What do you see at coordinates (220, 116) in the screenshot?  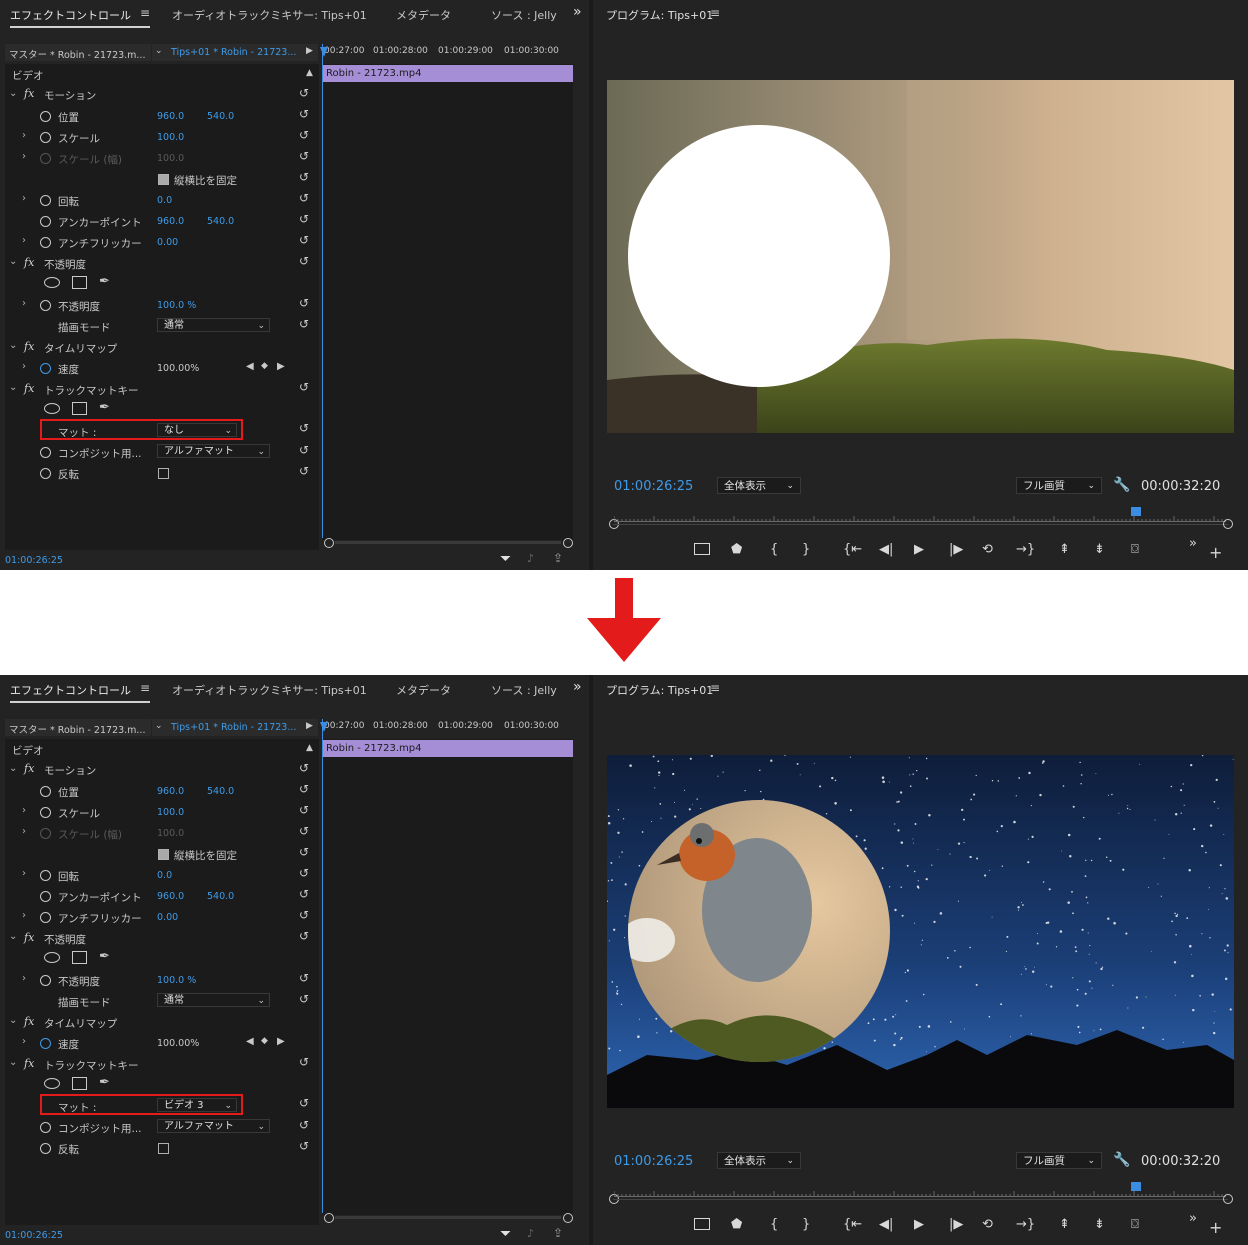 I see `position-y-value: 540.0` at bounding box center [220, 116].